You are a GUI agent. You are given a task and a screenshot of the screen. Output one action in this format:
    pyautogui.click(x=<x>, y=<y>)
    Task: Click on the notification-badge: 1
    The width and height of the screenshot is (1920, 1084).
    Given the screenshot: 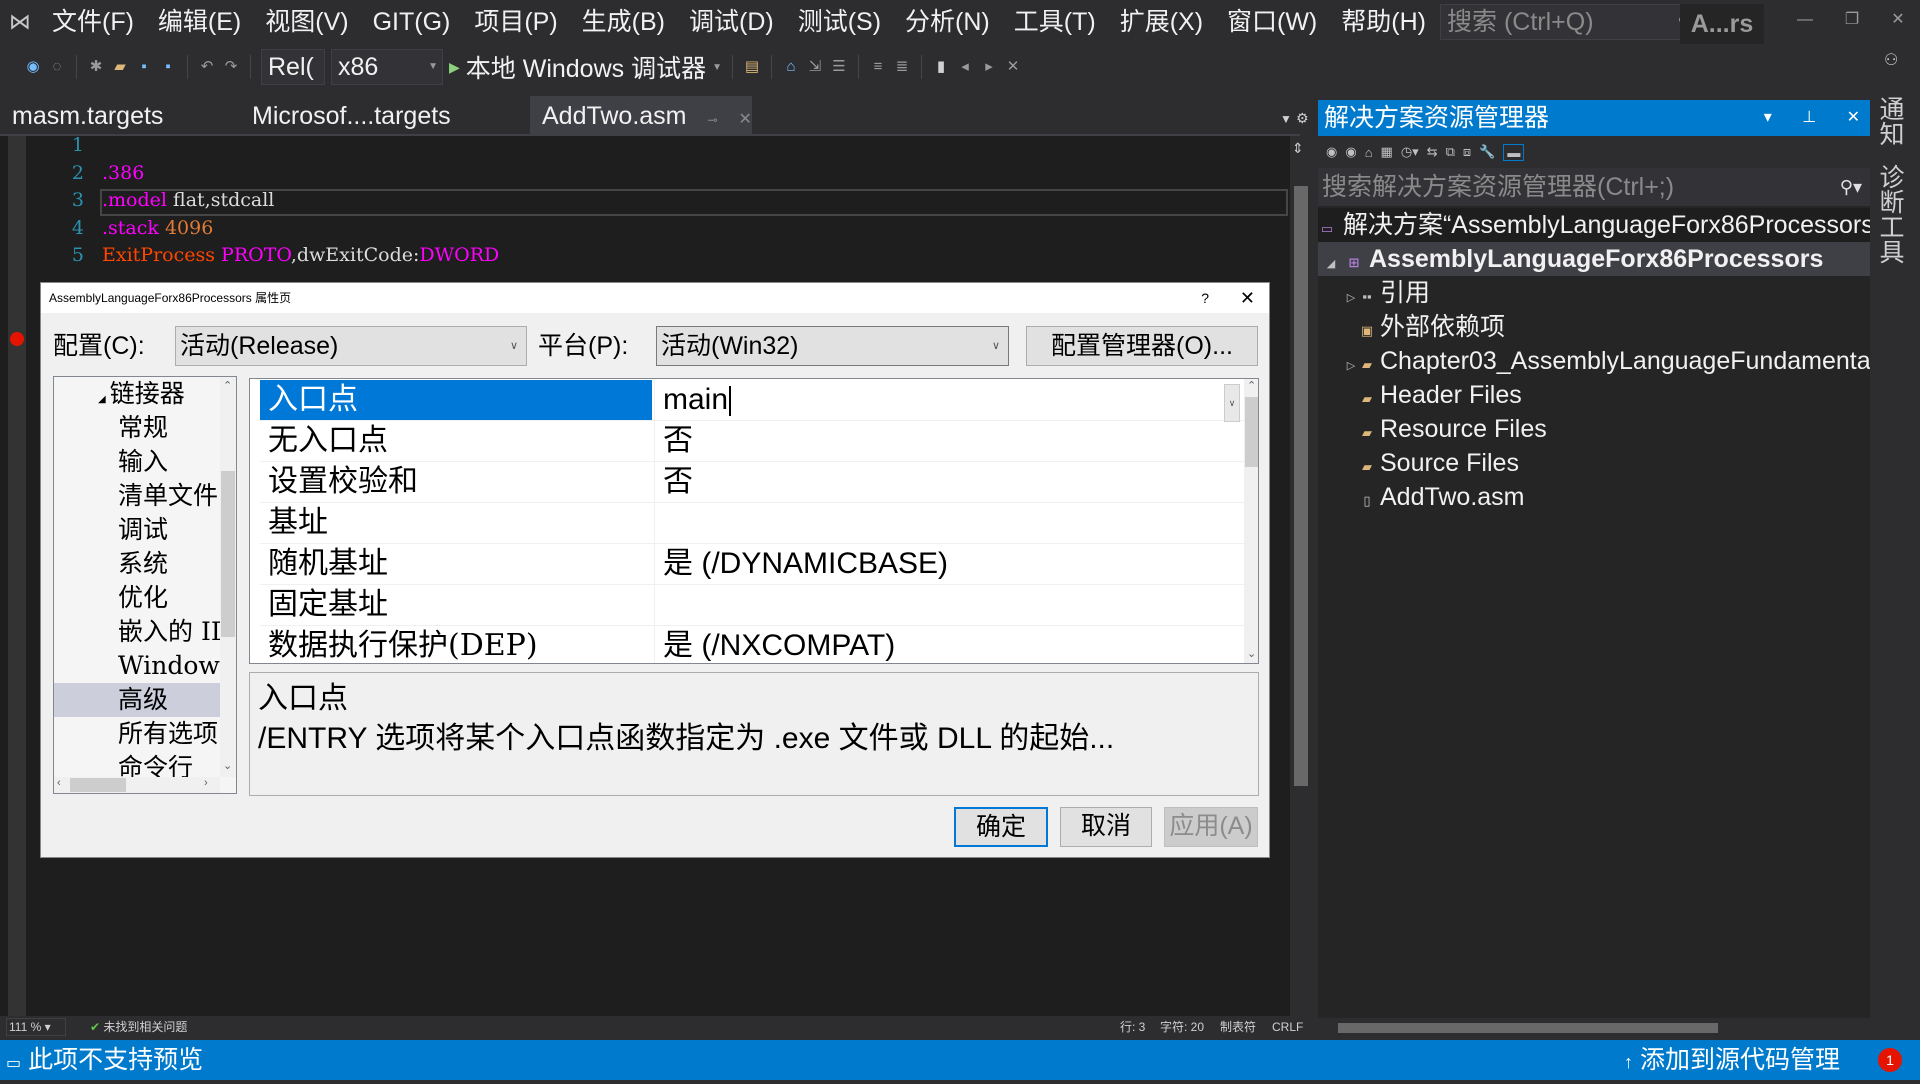 What is the action you would take?
    pyautogui.click(x=1890, y=1060)
    